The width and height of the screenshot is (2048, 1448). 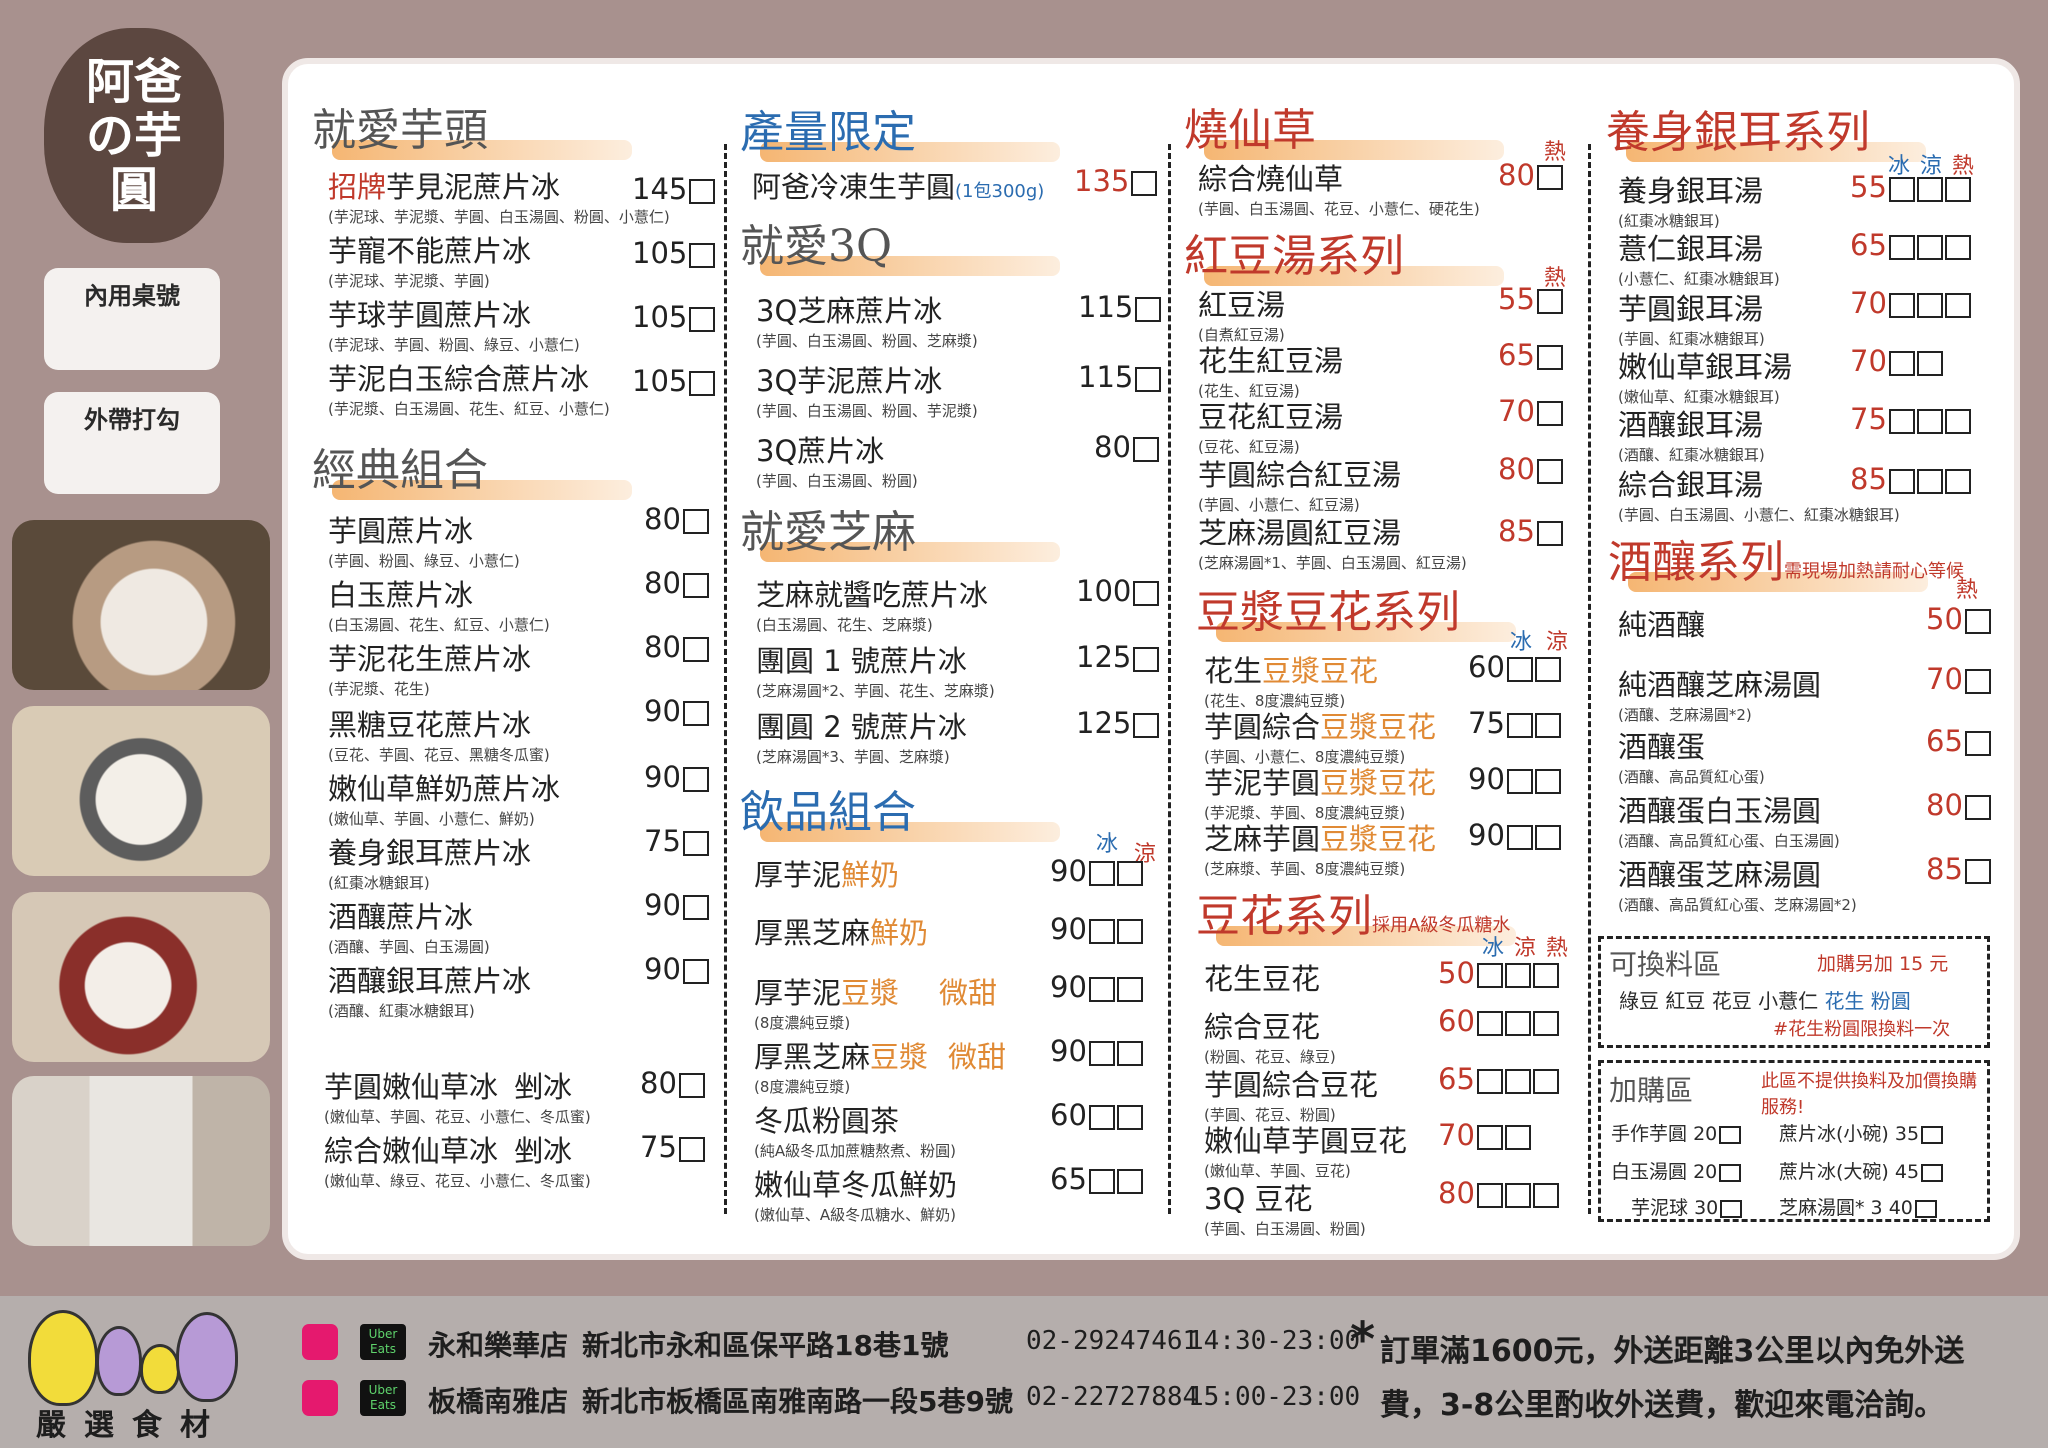 I want to click on menu-item: 純酒釀, so click(x=1662, y=625).